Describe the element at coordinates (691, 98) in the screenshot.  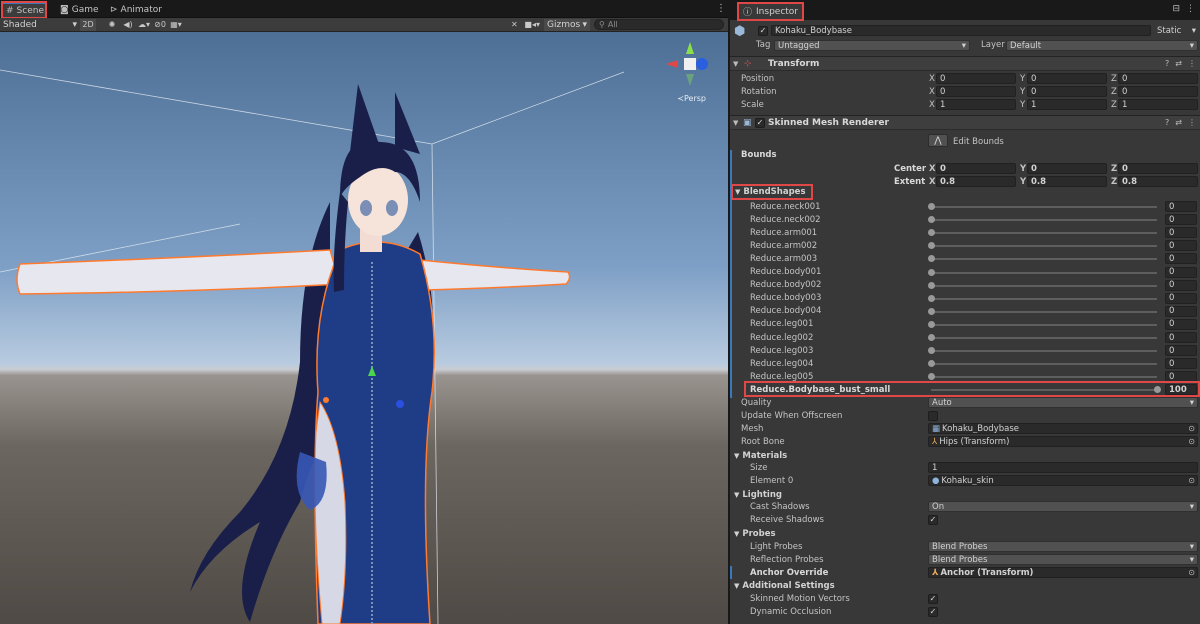
I see `camera-projection-label: ≺Persp` at that location.